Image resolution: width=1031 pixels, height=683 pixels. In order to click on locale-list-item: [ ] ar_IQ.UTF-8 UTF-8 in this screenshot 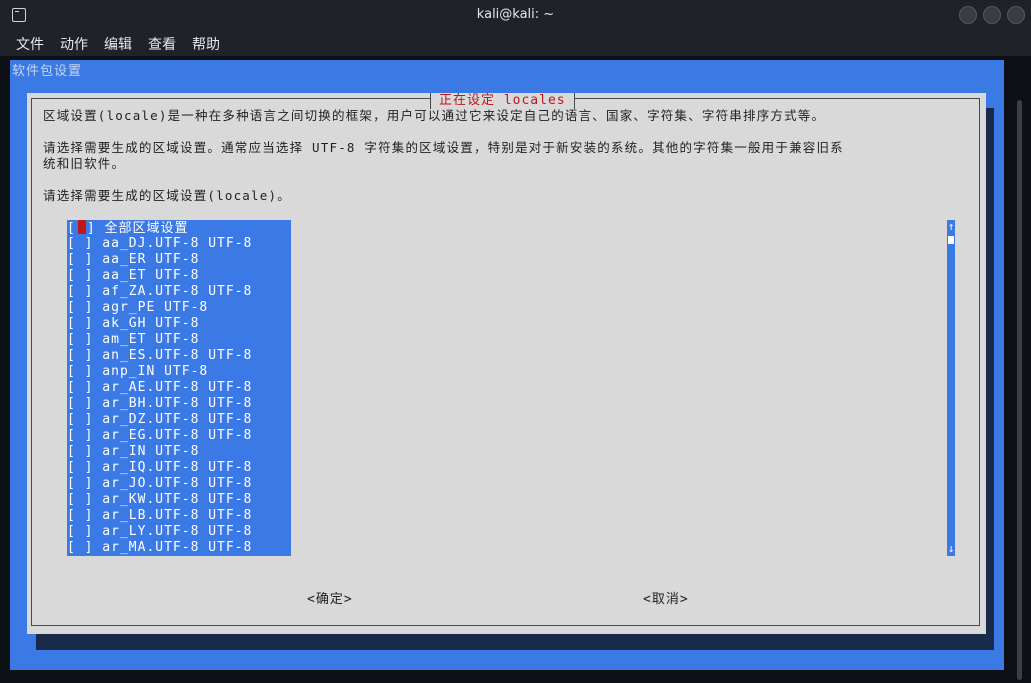, I will do `click(159, 468)`.